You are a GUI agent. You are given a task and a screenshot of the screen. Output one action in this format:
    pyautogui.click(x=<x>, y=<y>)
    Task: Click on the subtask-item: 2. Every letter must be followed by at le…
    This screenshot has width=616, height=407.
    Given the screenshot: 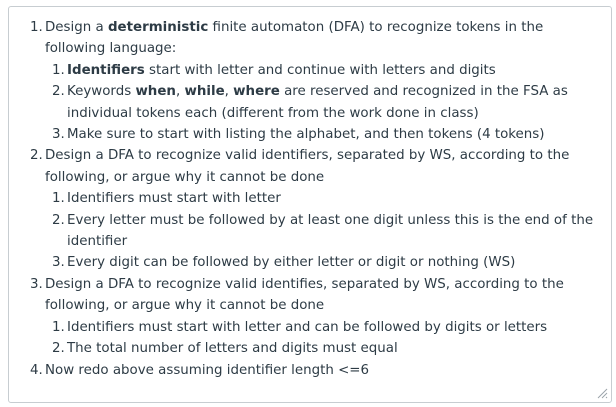 What is the action you would take?
    pyautogui.click(x=324, y=231)
    